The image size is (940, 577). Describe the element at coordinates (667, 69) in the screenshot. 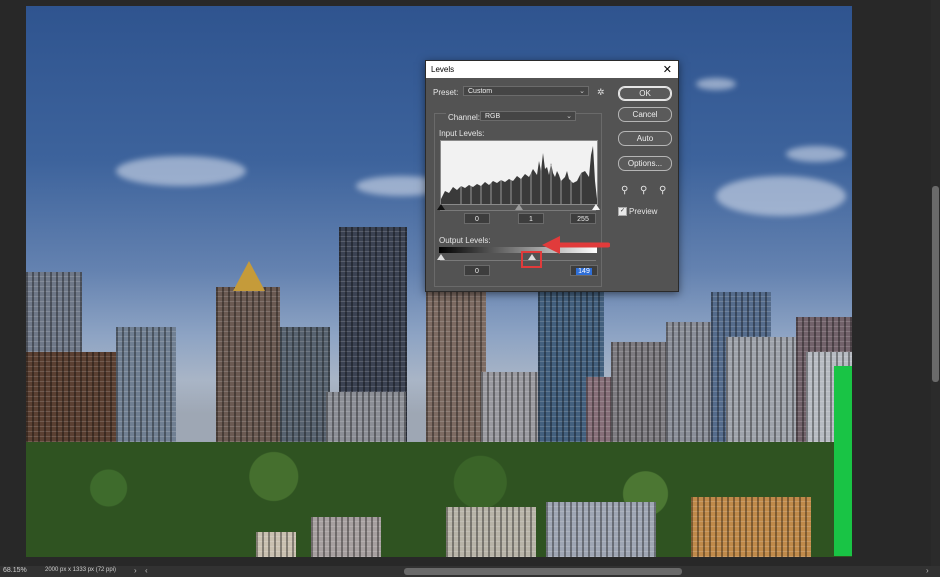

I see `close-icon: ✕` at that location.